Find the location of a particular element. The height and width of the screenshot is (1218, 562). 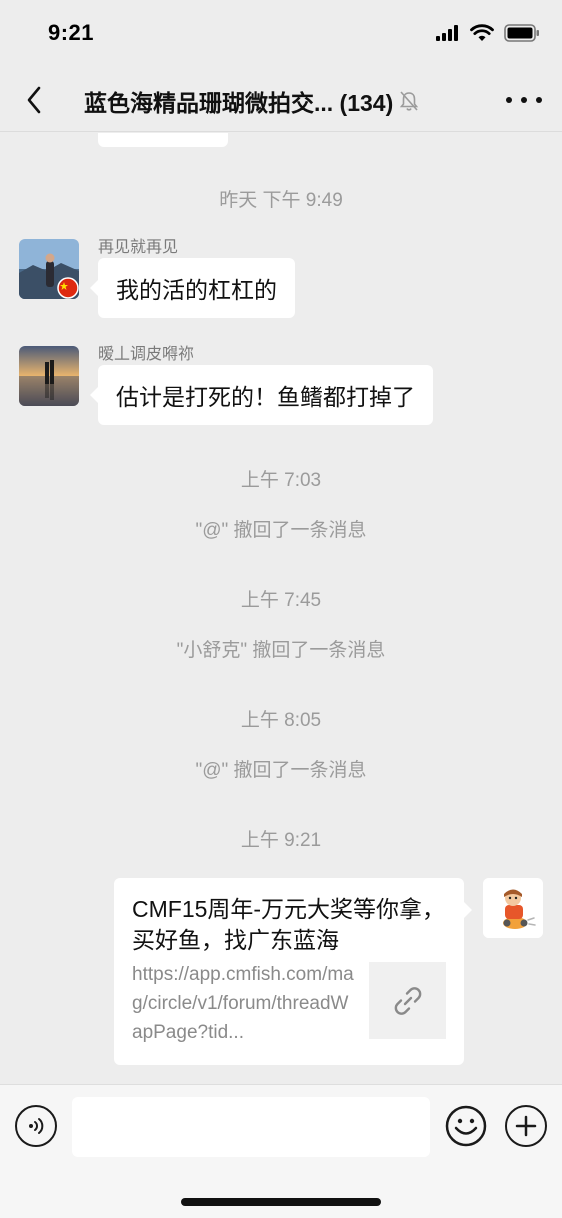

status-icons is located at coordinates (488, 33).